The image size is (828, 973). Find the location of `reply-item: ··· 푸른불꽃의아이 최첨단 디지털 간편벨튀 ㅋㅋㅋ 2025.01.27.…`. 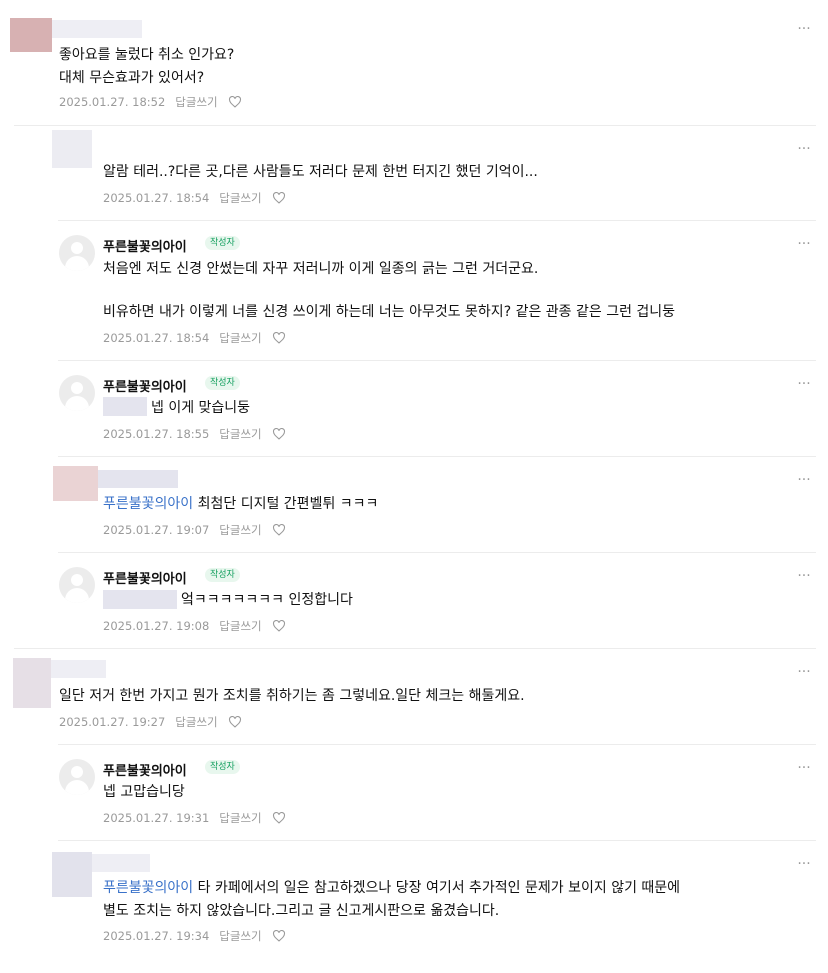

reply-item: ··· 푸른불꽃의아이 최첨단 디지털 간편벨튀 ㅋㅋㅋ 2025.01.27.… is located at coordinates (414, 504).